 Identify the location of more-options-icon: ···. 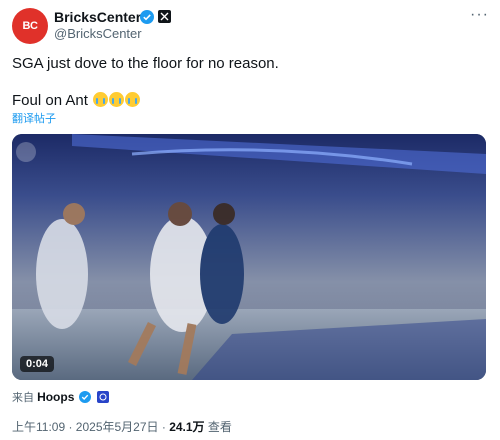
(479, 15).